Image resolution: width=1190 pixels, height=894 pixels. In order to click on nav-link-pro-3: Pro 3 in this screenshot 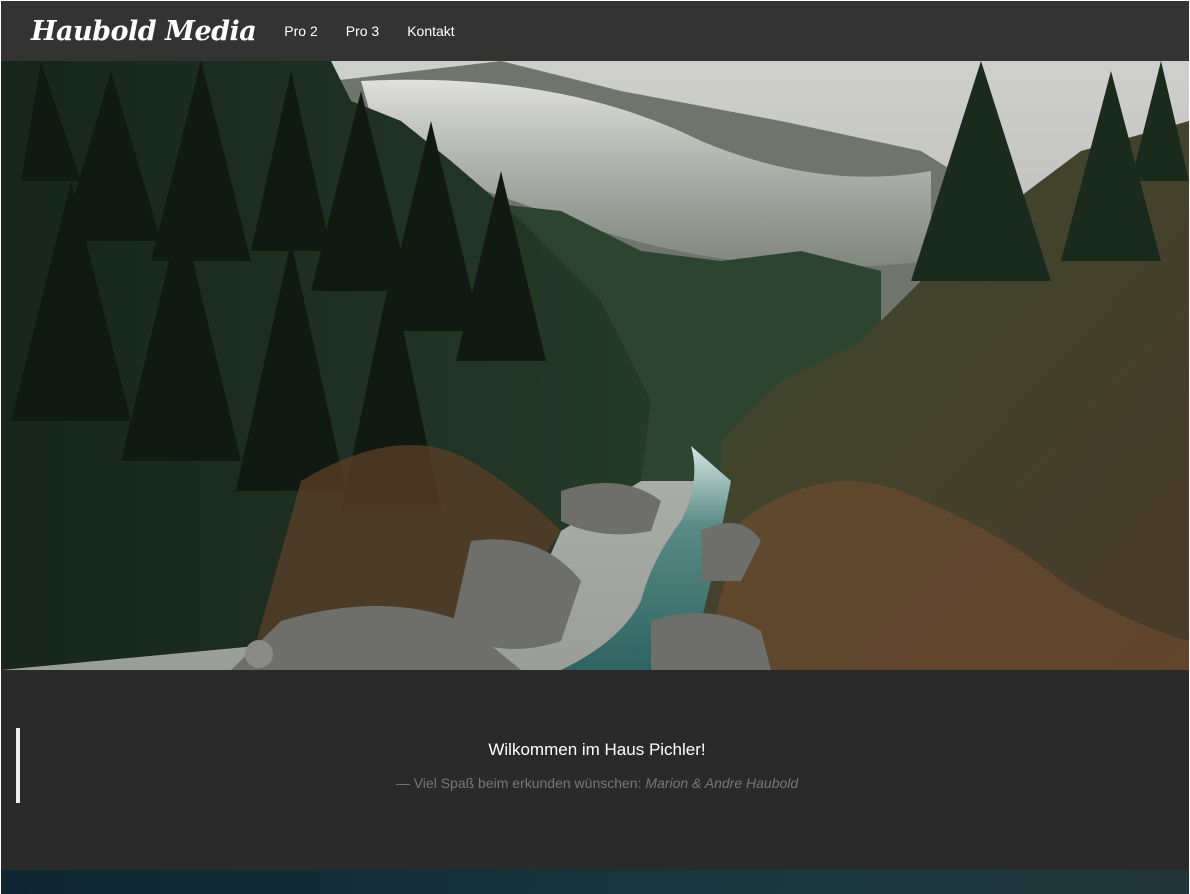, I will do `click(362, 31)`.